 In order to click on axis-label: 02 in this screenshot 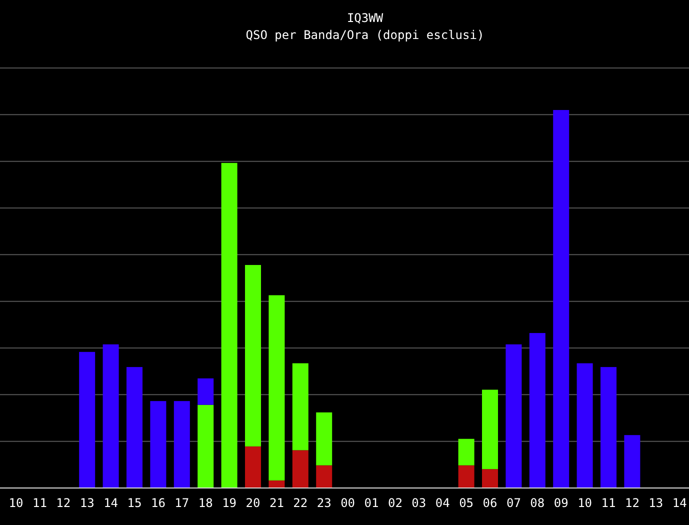, I will do `click(395, 503)`.